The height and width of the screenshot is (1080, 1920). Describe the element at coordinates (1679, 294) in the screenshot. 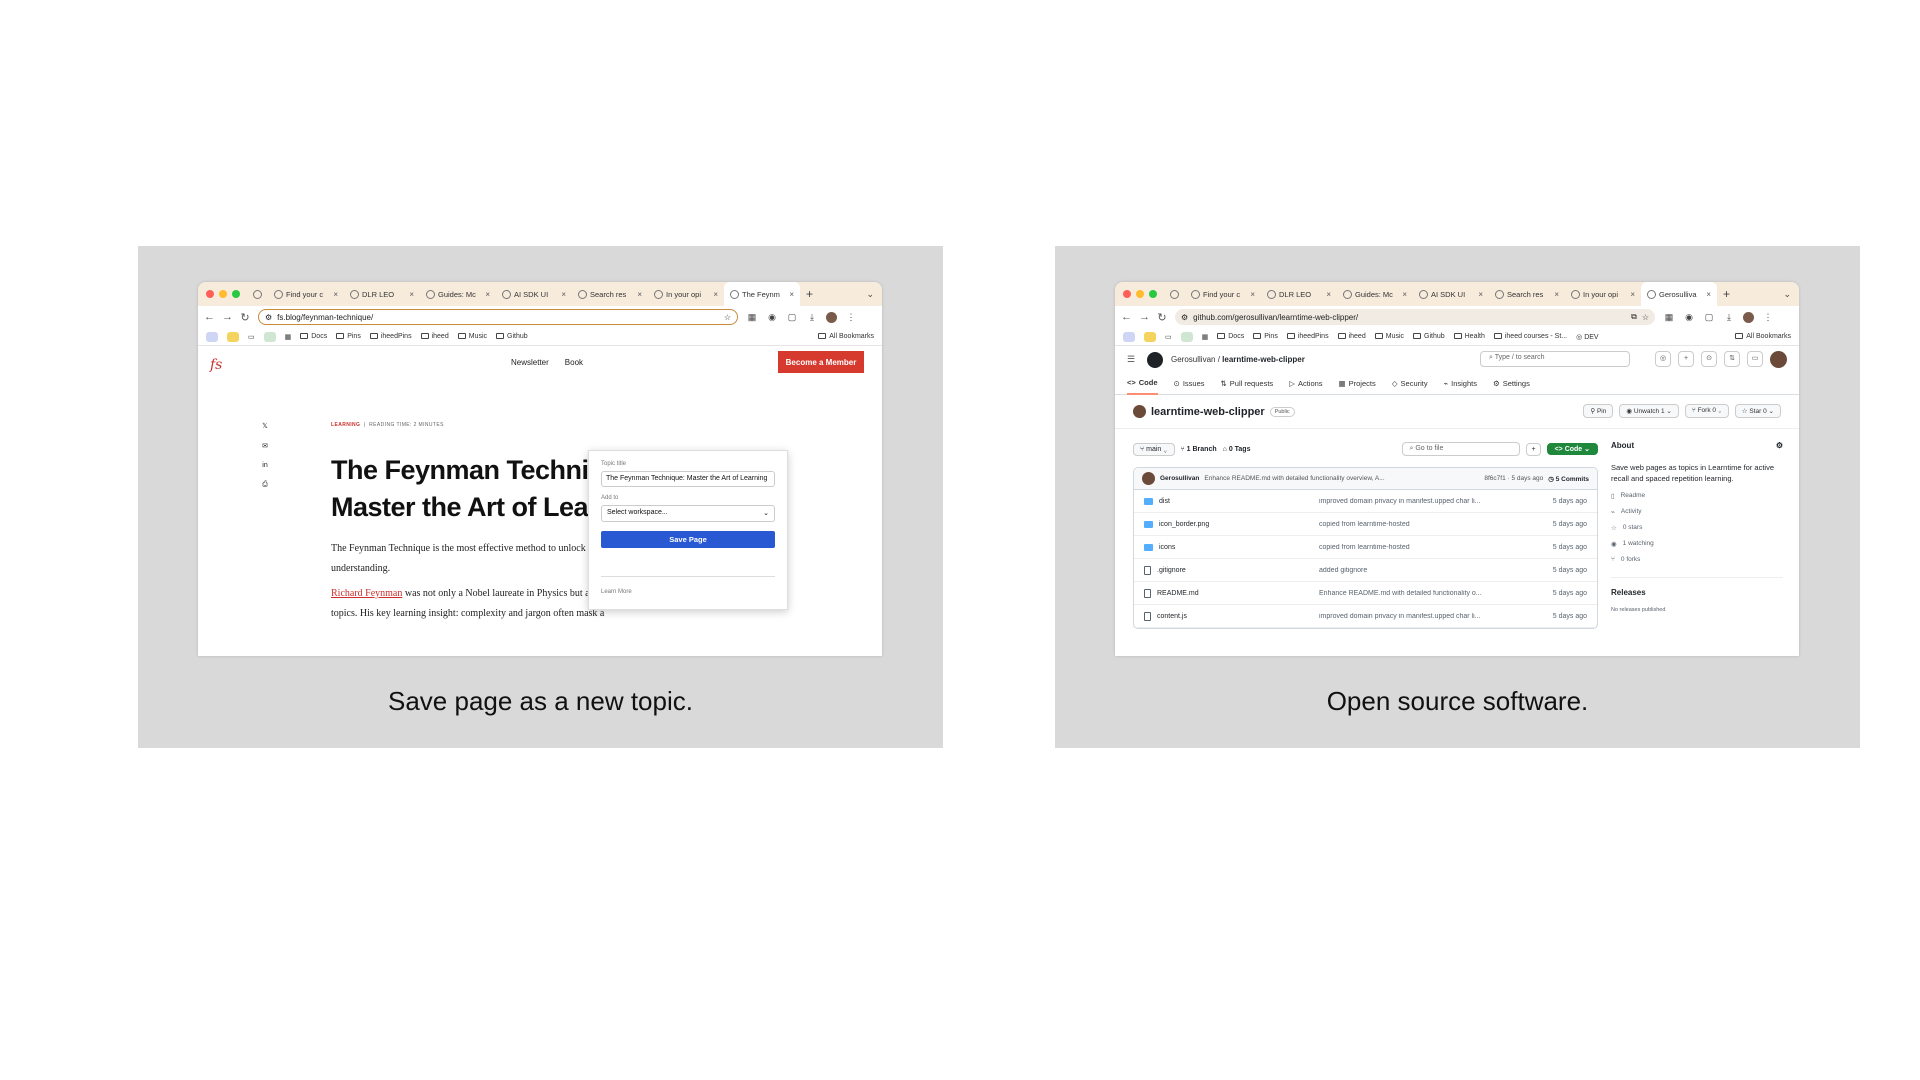

I see `active-browser-tab: Gerosulliva ×` at that location.